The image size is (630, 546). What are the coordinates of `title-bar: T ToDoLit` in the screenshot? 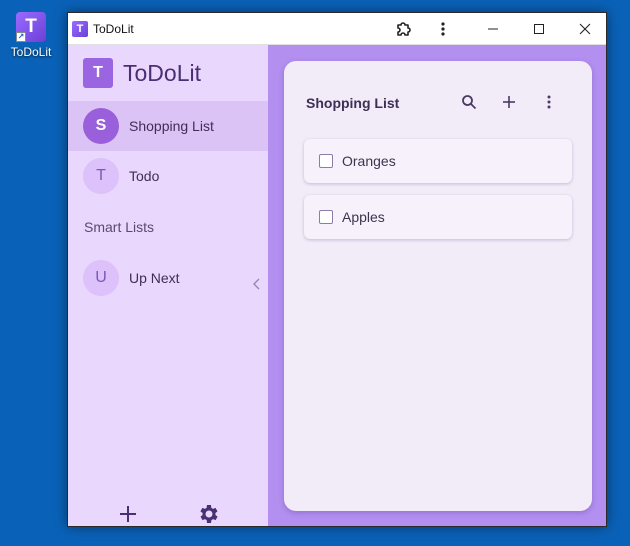 It's located at (337, 29).